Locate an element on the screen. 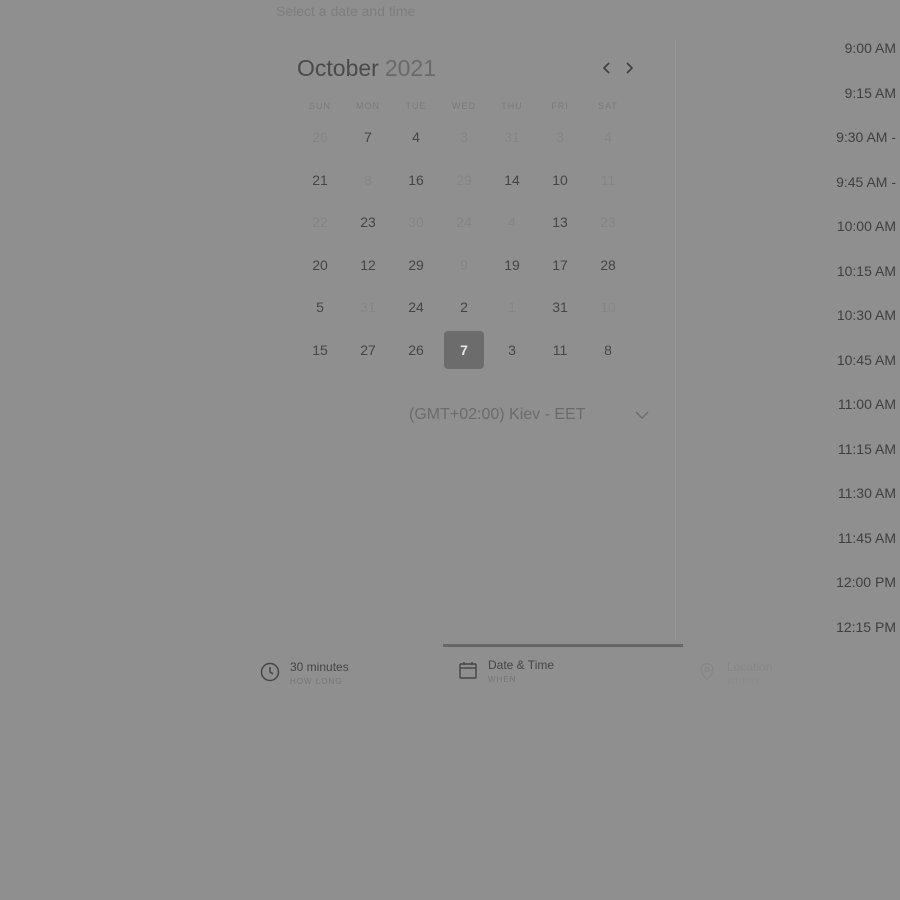 Image resolution: width=900 pixels, height=900 pixels. day-number: 26 is located at coordinates (416, 349).